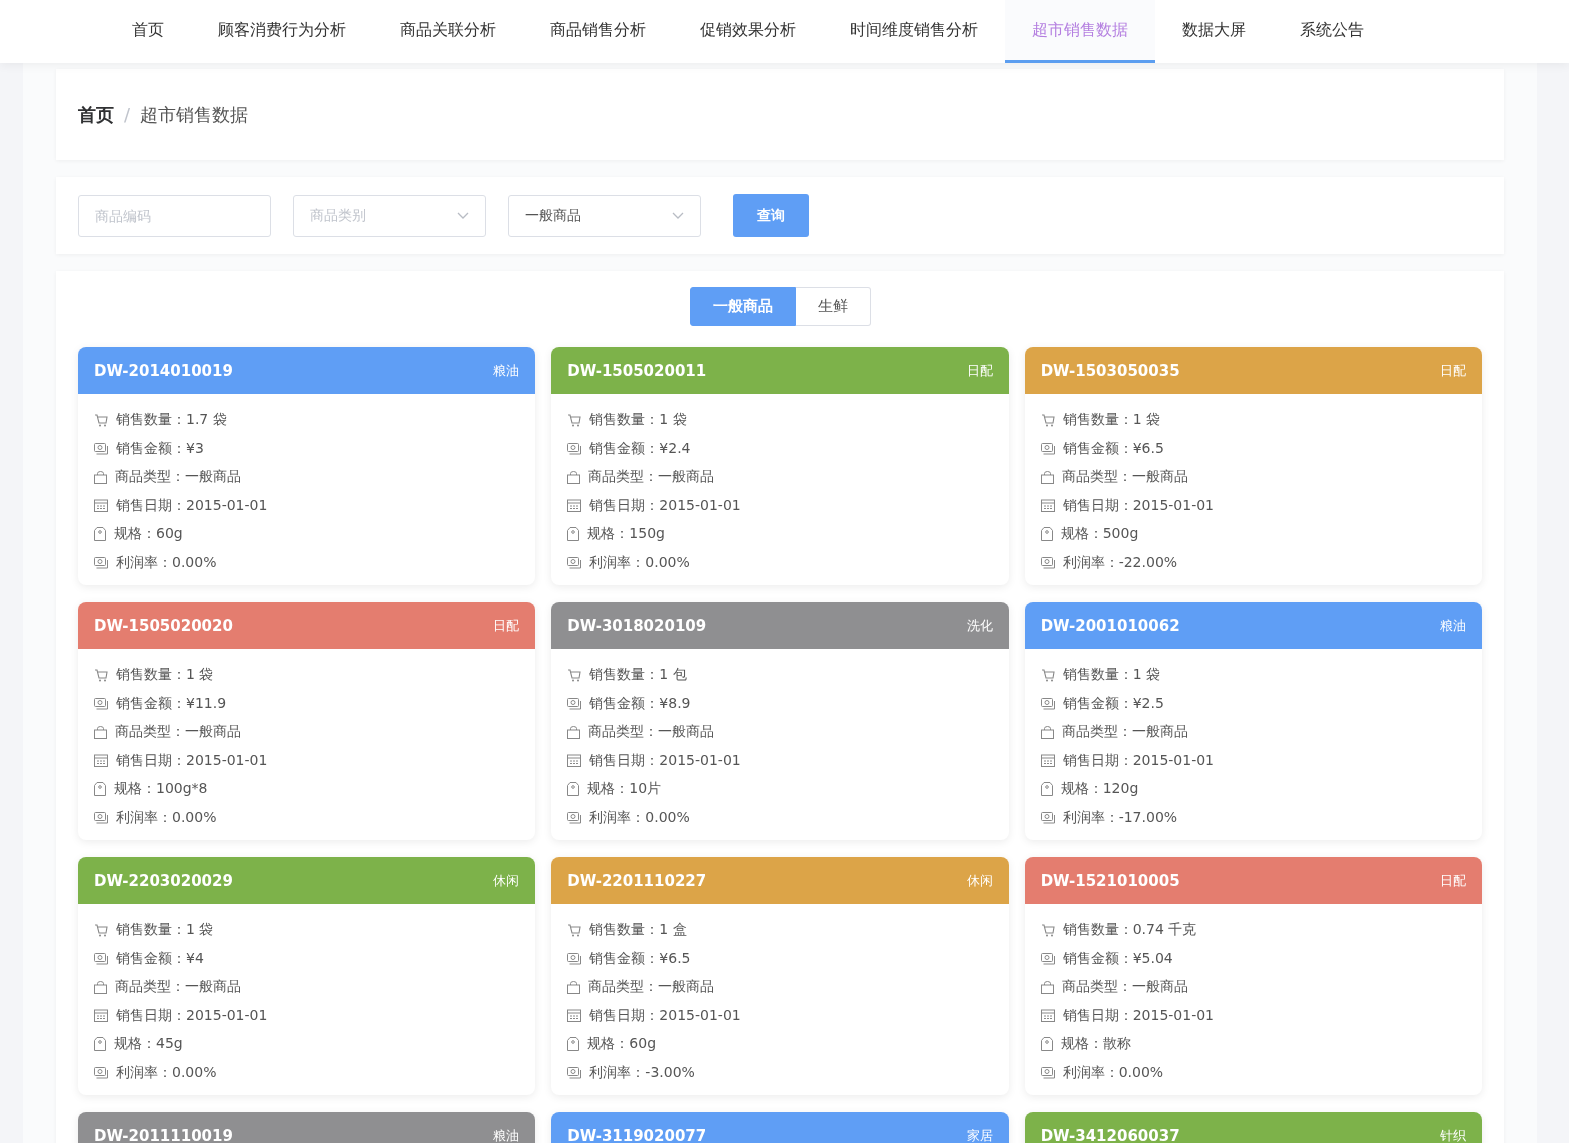  What do you see at coordinates (1113, 703) in the screenshot?
I see `card-field: 销售金额：¥2.5` at bounding box center [1113, 703].